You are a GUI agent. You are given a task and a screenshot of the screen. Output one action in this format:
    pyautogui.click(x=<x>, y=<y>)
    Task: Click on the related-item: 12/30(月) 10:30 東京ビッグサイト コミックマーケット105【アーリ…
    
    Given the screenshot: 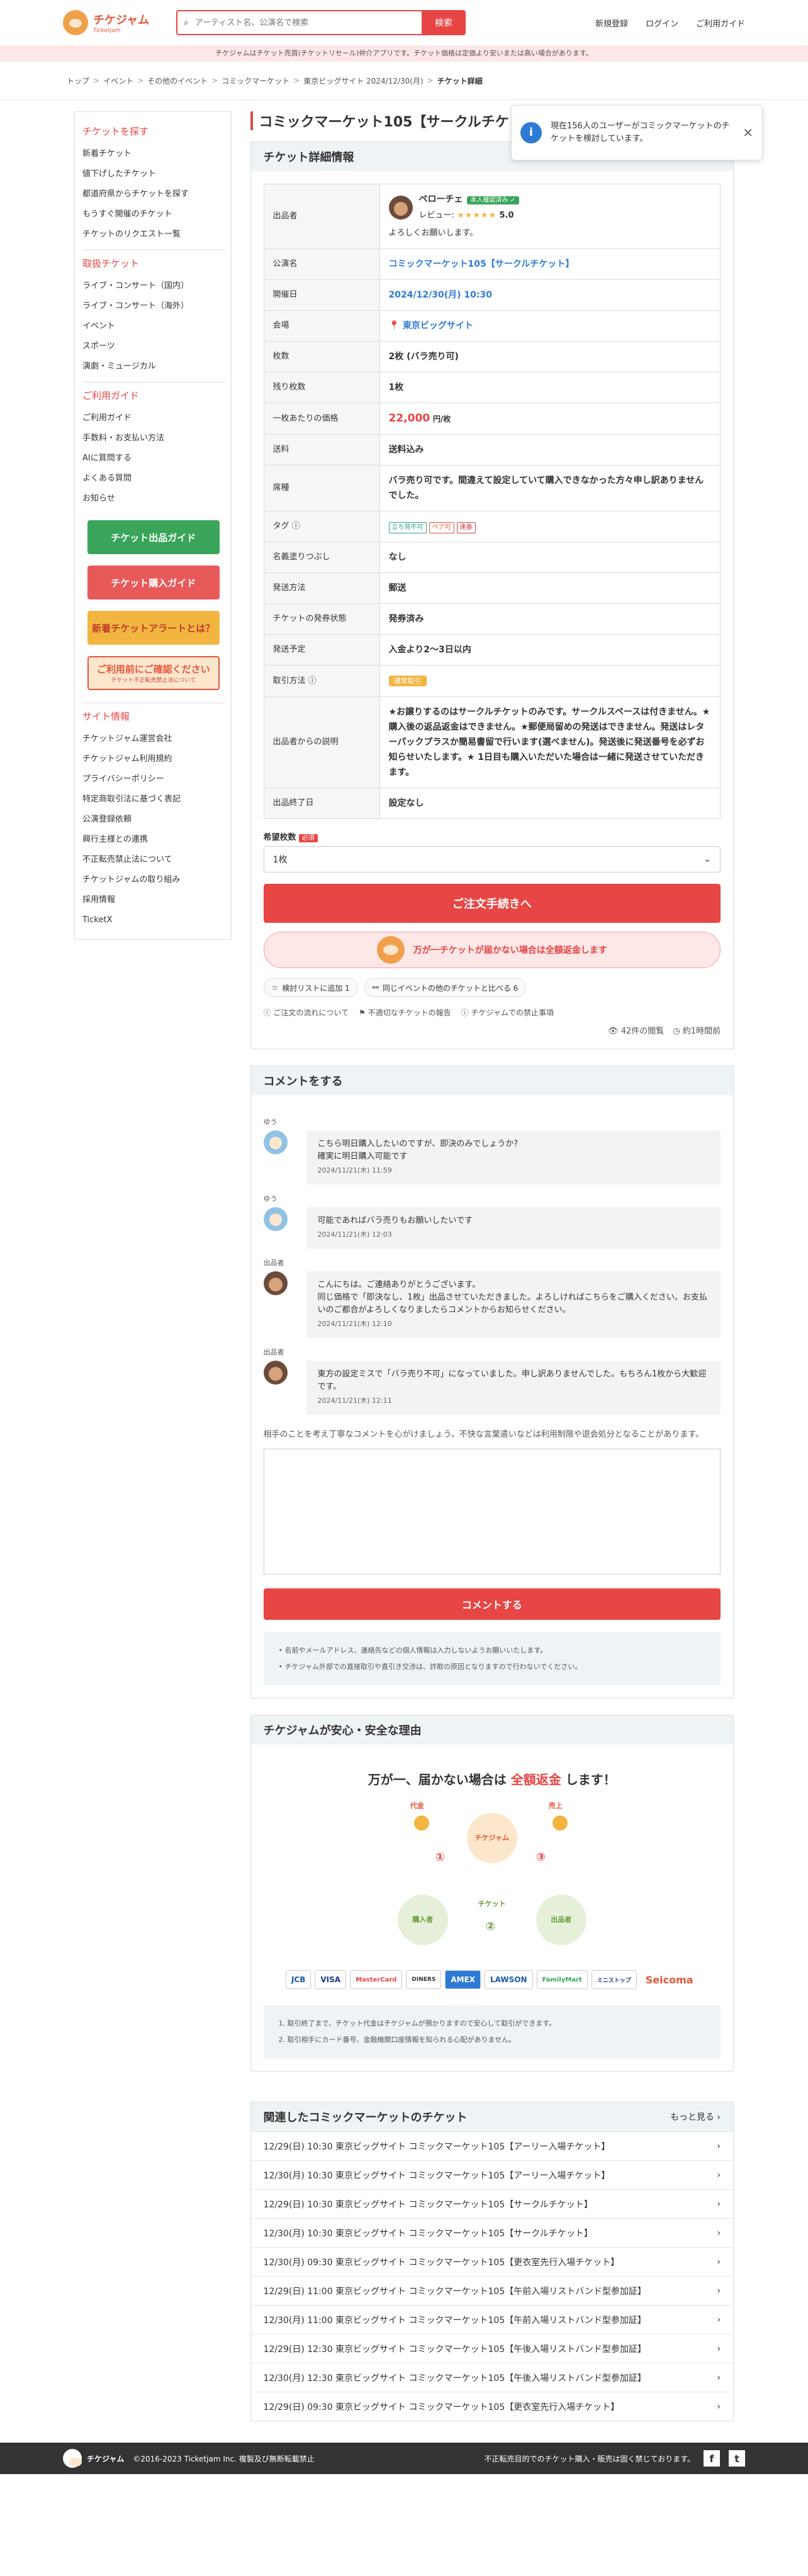 What is the action you would take?
    pyautogui.click(x=491, y=2174)
    